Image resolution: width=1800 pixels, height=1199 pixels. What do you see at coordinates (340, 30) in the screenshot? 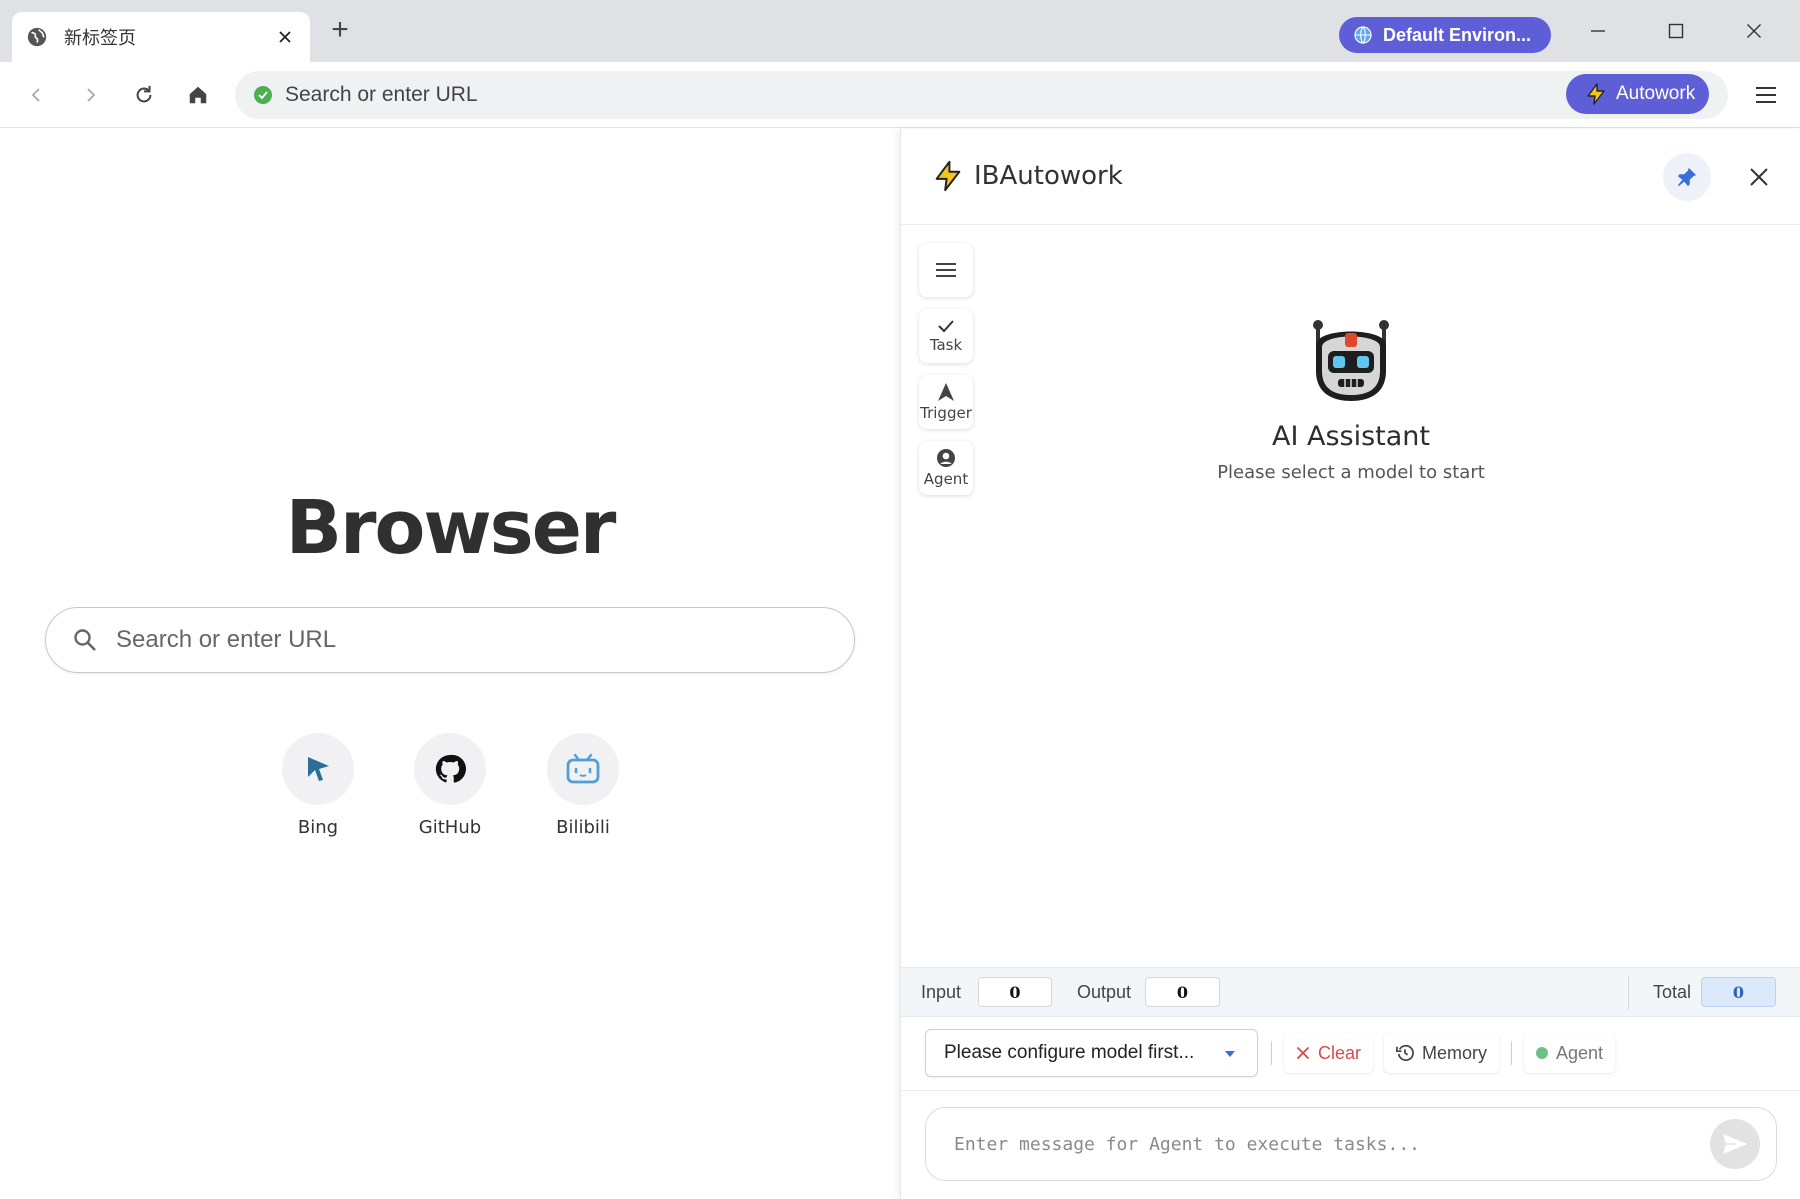
I see `new-tab-button: +` at bounding box center [340, 30].